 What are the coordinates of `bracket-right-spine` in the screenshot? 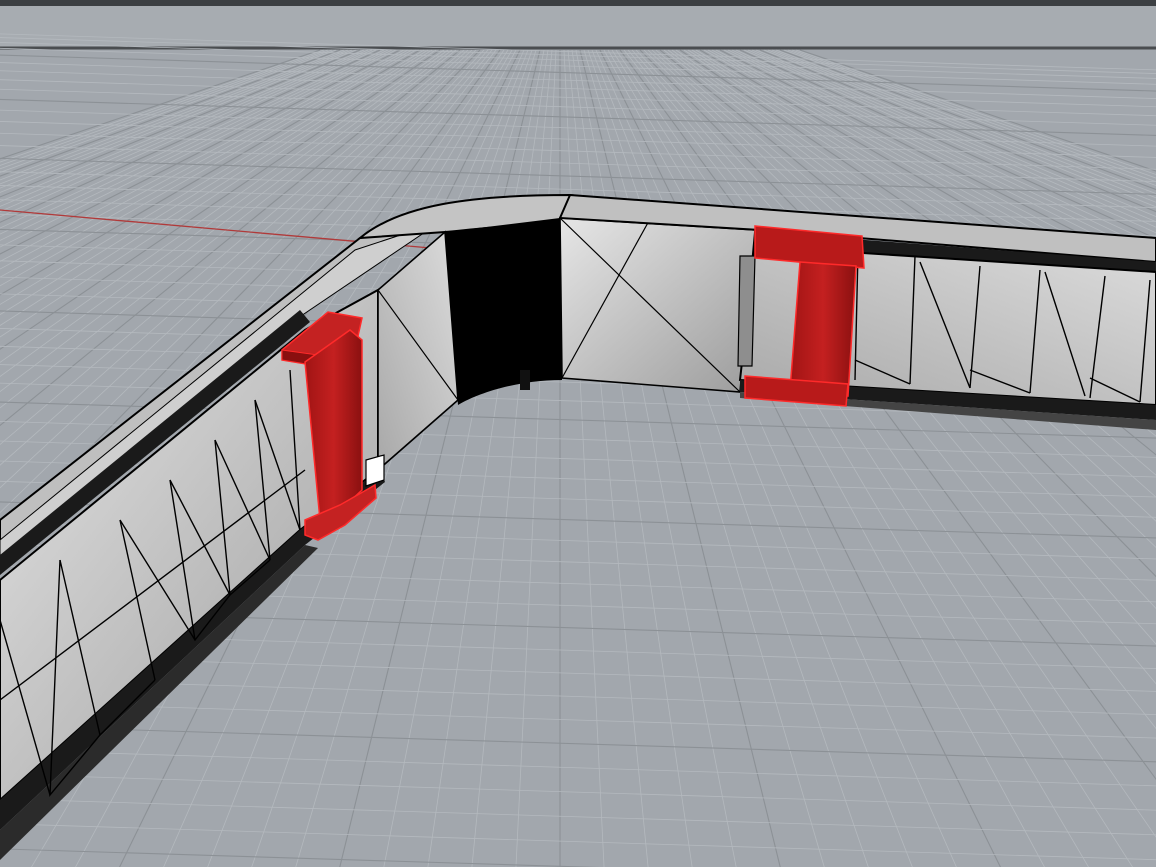 It's located at (823, 329).